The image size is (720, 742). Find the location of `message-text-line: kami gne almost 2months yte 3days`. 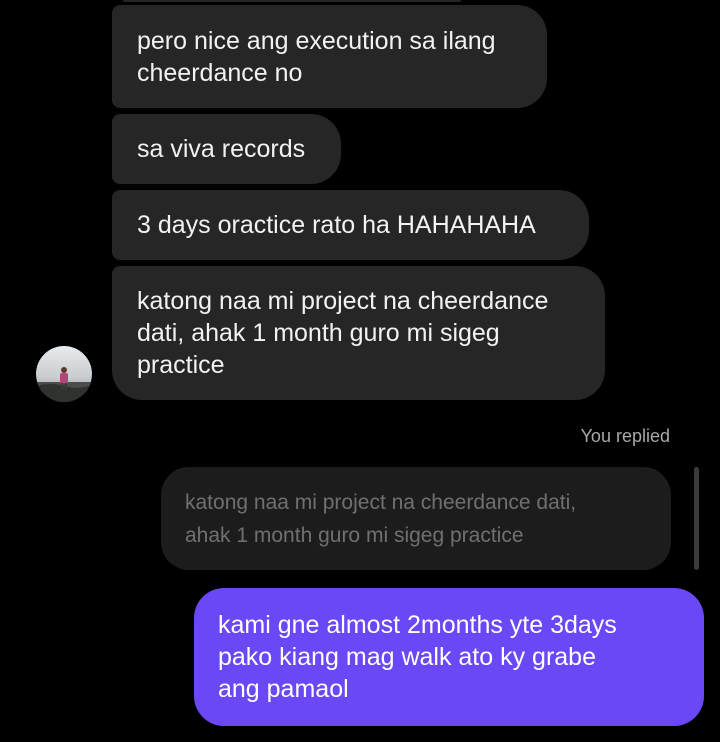

message-text-line: kami gne almost 2months yte 3days is located at coordinates (417, 625).